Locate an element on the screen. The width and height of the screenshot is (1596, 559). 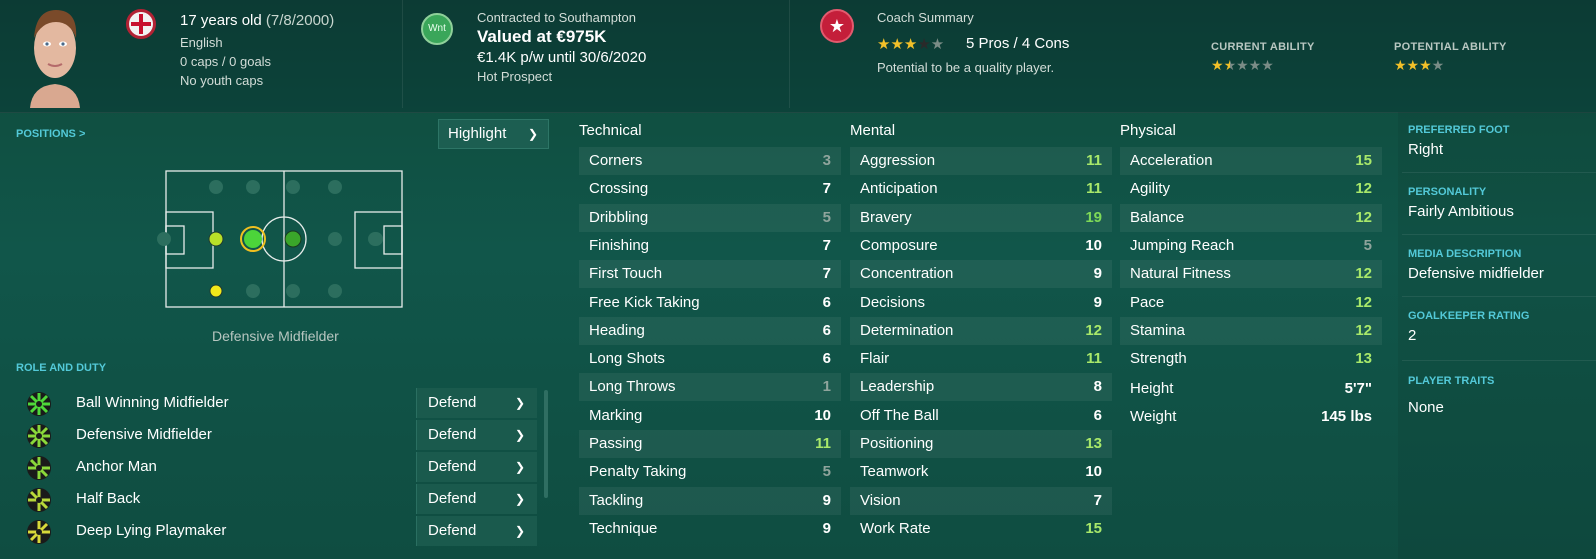
caps-goals: 0 caps / 0 goals is located at coordinates (226, 61).